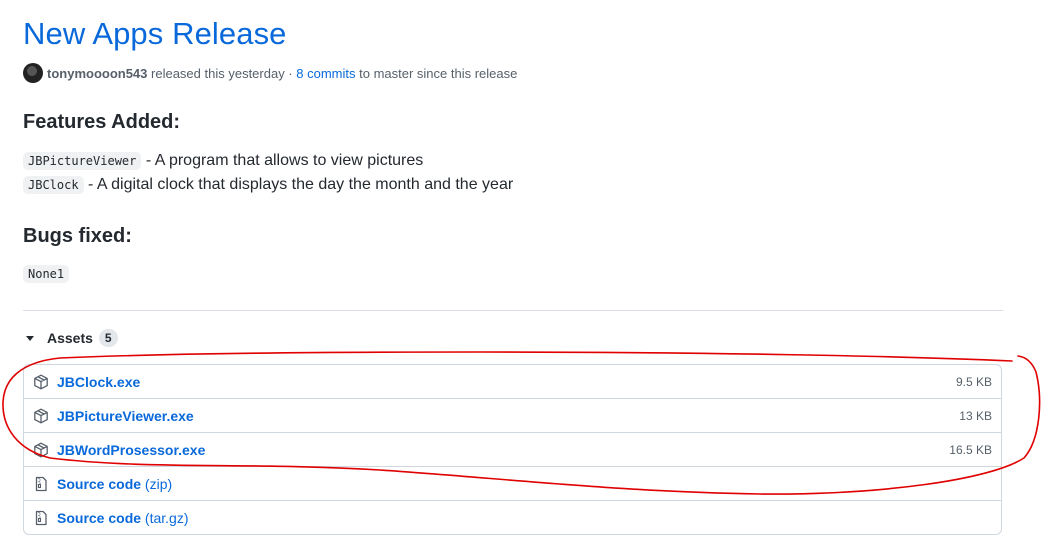 Image resolution: width=1042 pixels, height=551 pixels. What do you see at coordinates (970, 449) in the screenshot?
I see `asset-size: 16.5 KB` at bounding box center [970, 449].